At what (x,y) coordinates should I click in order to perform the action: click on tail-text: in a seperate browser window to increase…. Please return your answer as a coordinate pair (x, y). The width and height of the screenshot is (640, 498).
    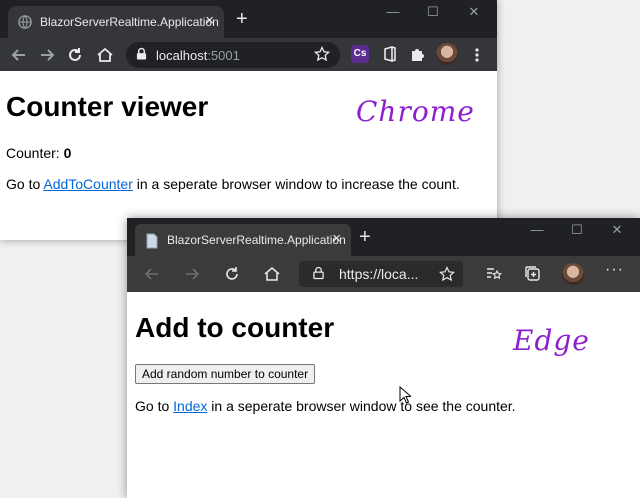
    Looking at the image, I should click on (296, 184).